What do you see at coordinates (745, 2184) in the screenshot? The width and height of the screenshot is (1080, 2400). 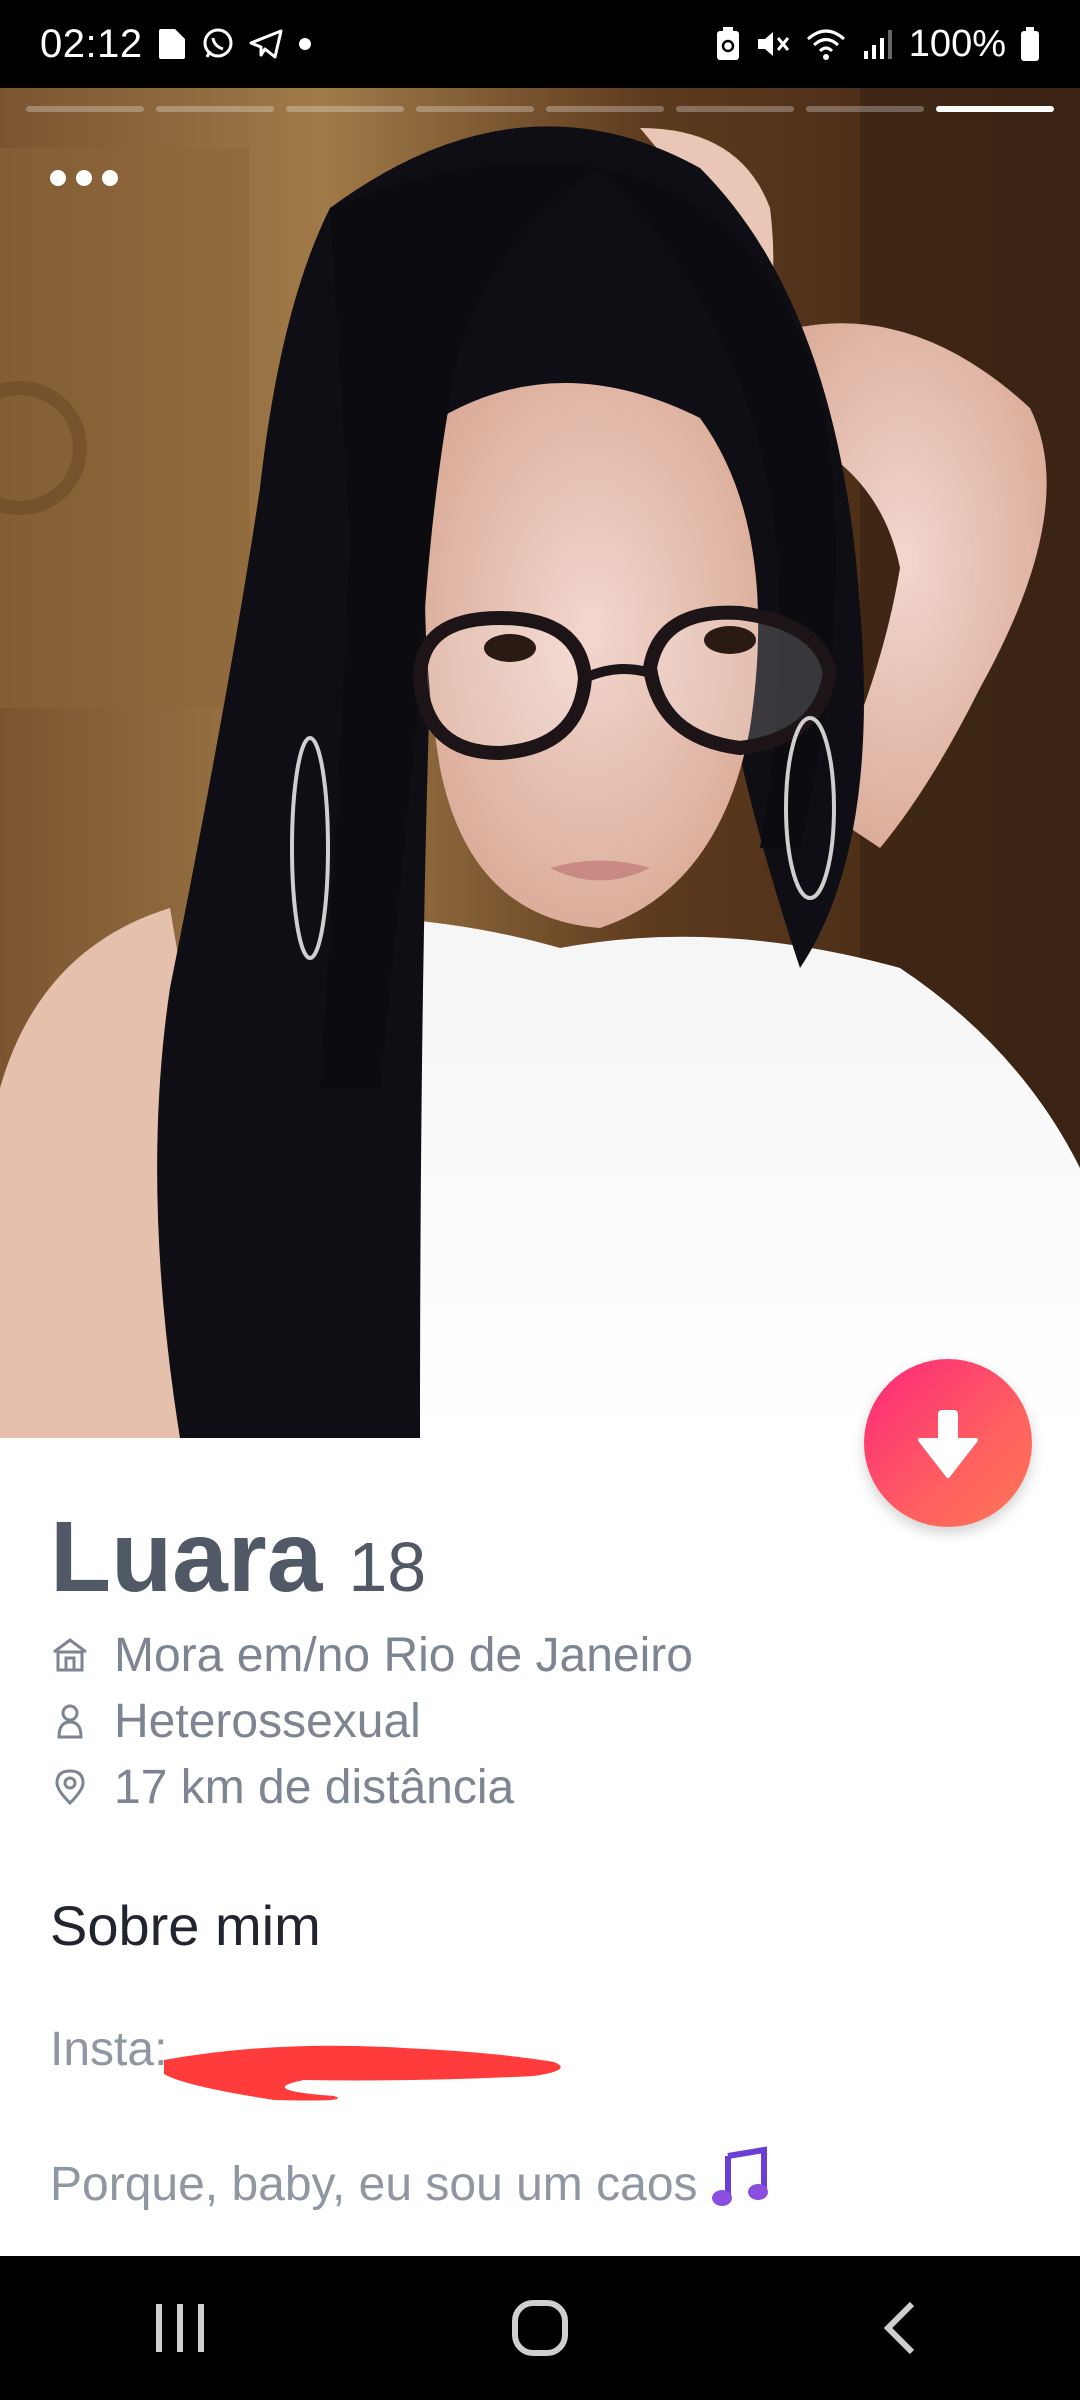 I see `music-notes-icon` at bounding box center [745, 2184].